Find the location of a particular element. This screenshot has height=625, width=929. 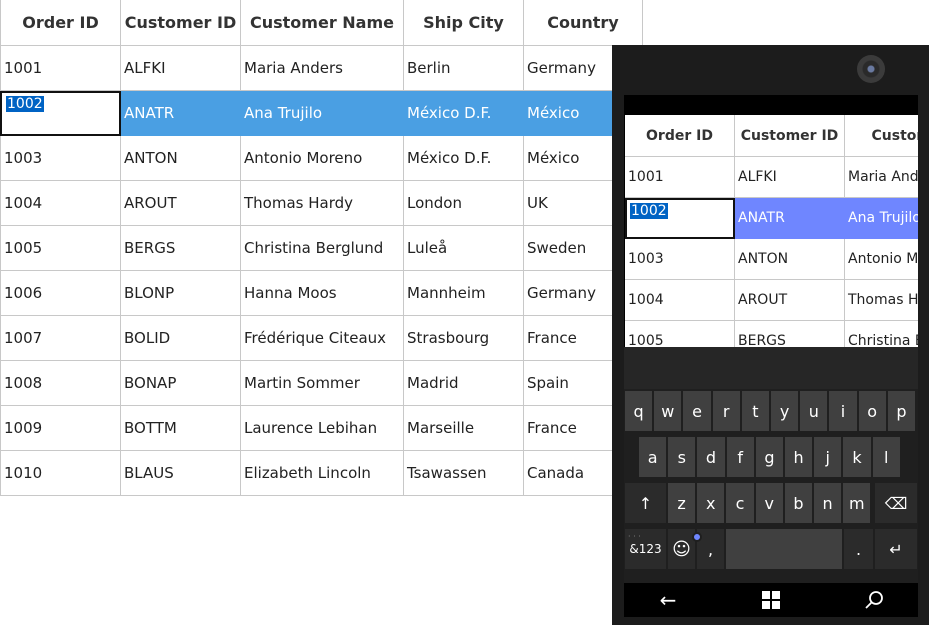

key-b: b is located at coordinates (798, 503).